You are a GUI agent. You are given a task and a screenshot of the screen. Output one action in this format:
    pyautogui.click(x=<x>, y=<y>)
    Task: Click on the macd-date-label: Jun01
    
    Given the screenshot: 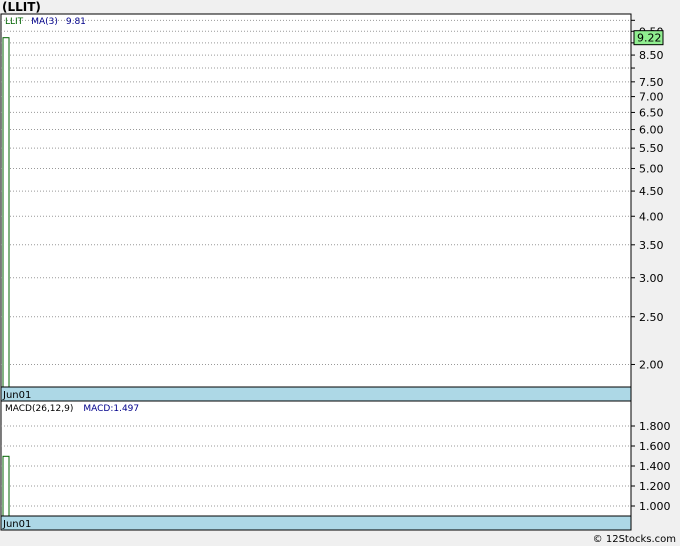 What is the action you would take?
    pyautogui.click(x=16, y=524)
    